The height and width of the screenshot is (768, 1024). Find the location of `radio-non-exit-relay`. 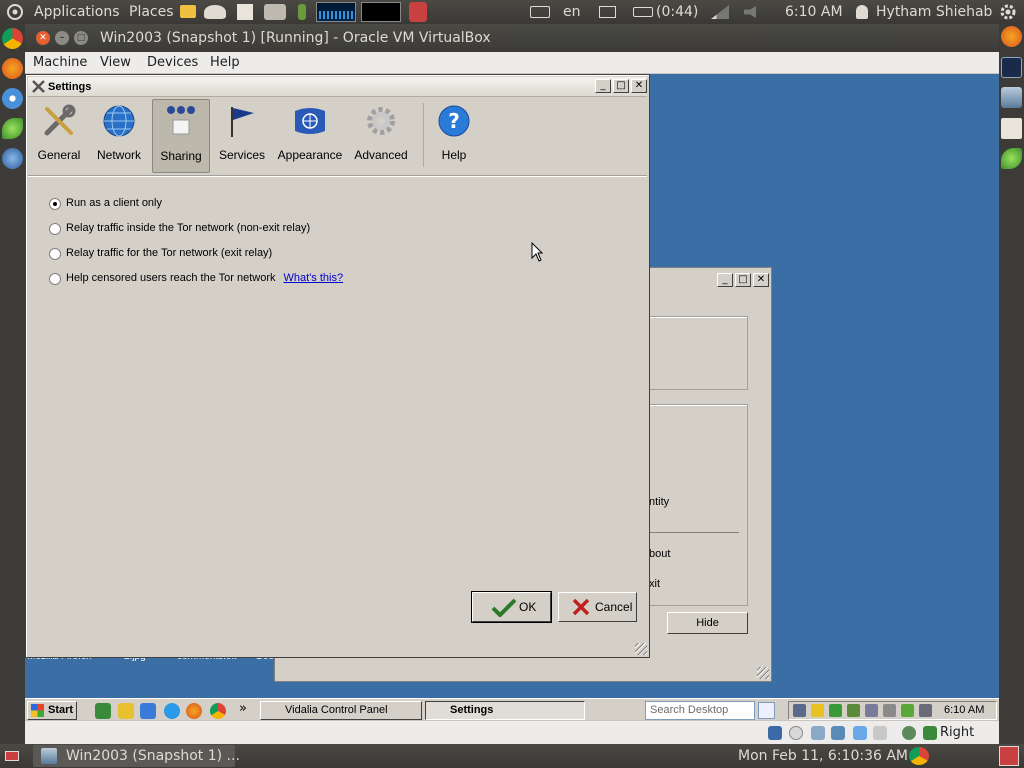

radio-non-exit-relay is located at coordinates (55, 229).